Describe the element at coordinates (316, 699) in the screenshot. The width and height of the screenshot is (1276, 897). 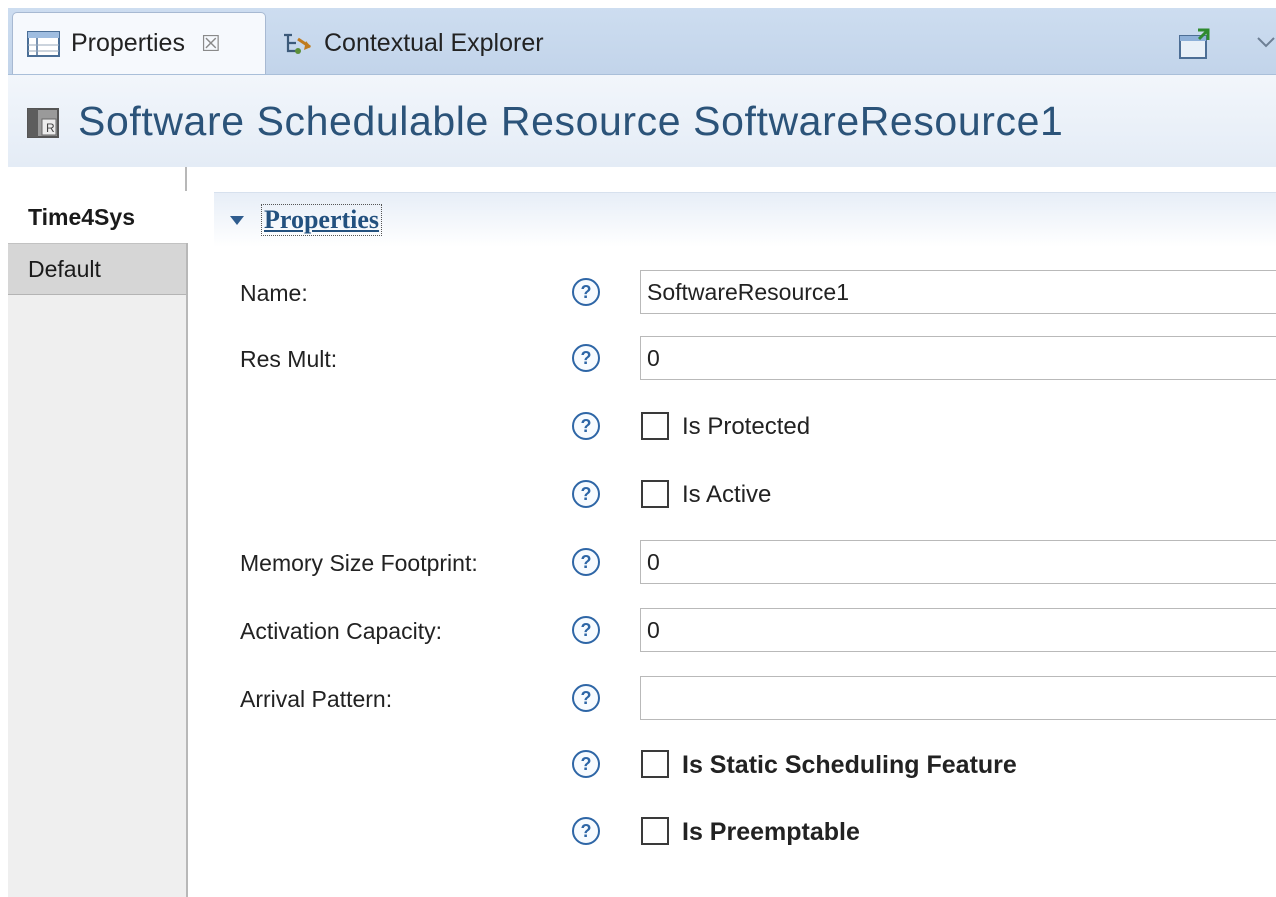
I see `arrival-pattern-label: Arrival Pattern:` at that location.